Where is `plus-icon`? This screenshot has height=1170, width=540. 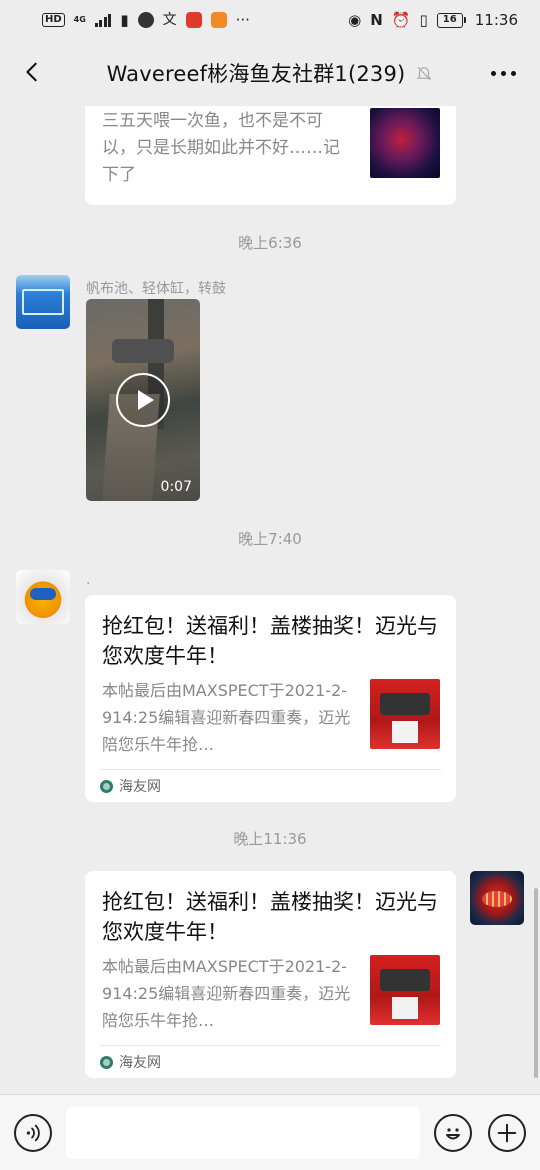 plus-icon is located at coordinates (507, 1133).